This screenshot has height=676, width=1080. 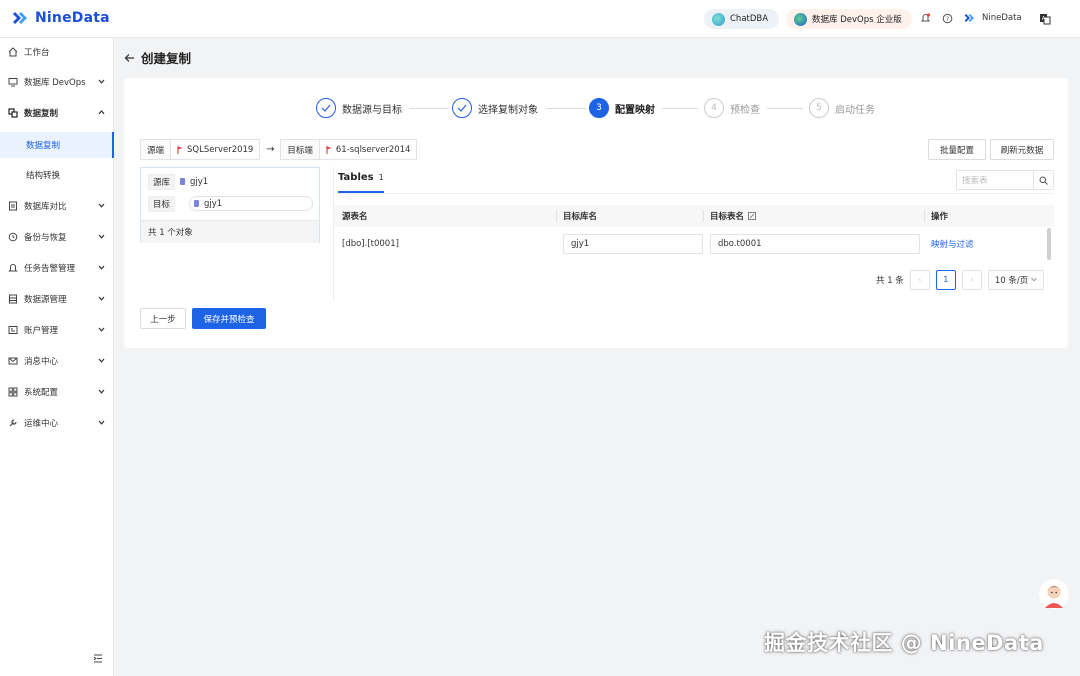 I want to click on next-page-button: ›, so click(x=972, y=280).